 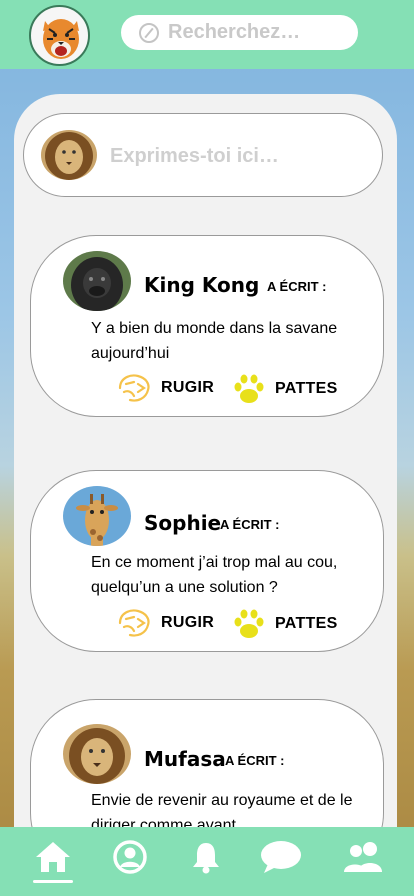 I want to click on post-author: Sophie, so click(x=182, y=523).